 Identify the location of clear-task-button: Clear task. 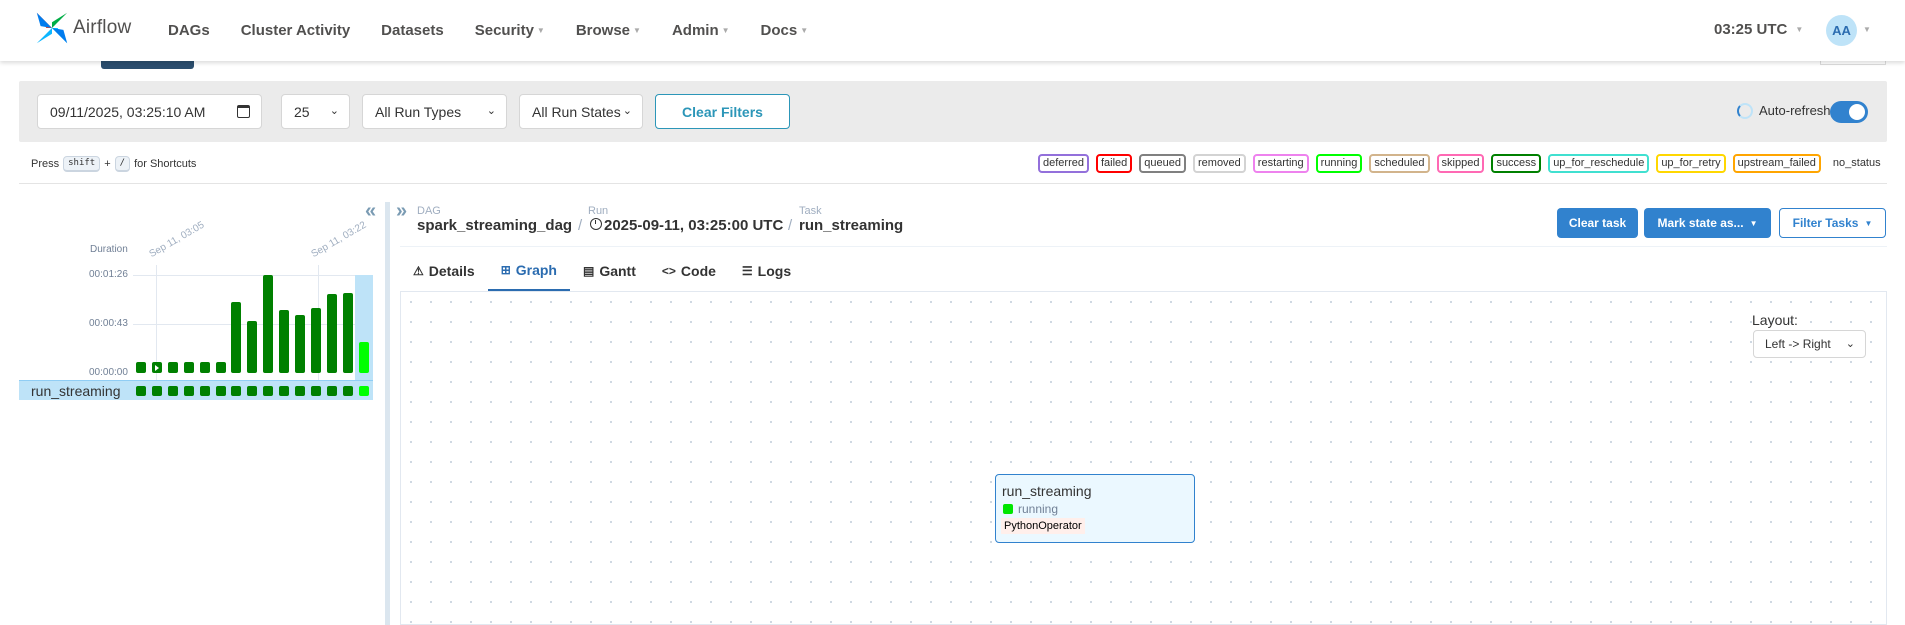
(1597, 223).